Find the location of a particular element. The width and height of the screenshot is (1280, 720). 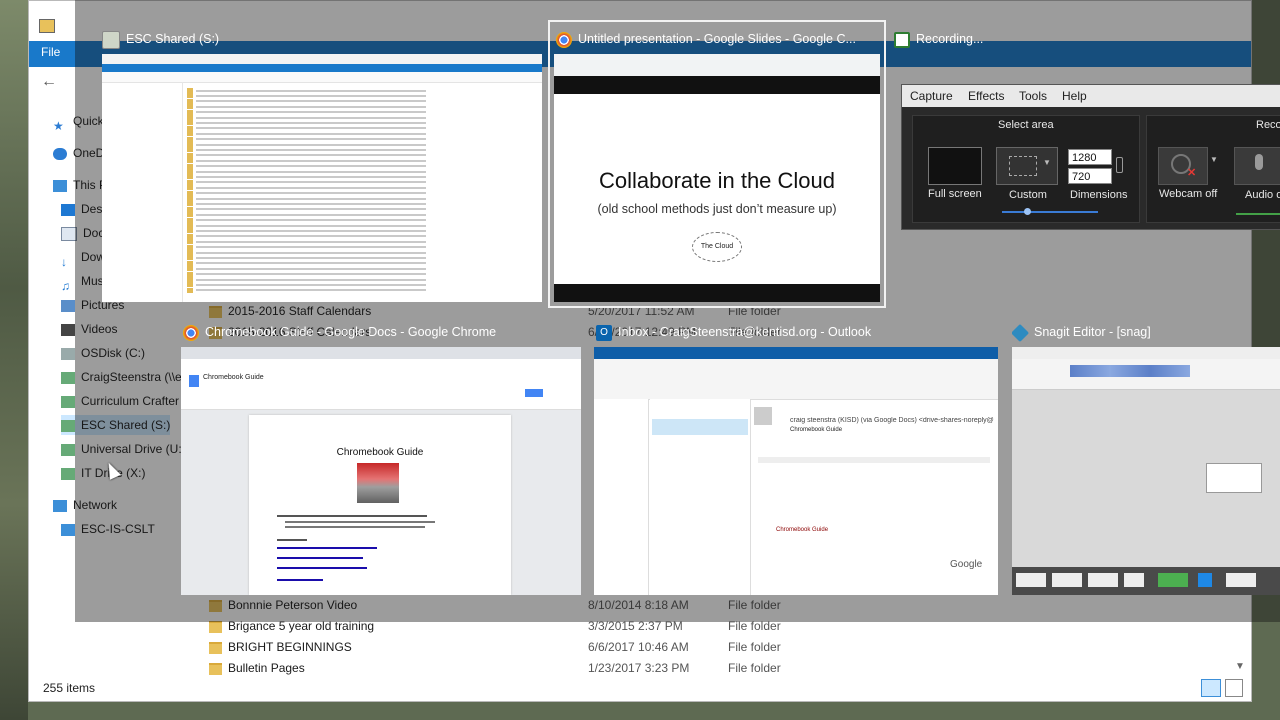

menu-help: Help is located at coordinates (1074, 96).